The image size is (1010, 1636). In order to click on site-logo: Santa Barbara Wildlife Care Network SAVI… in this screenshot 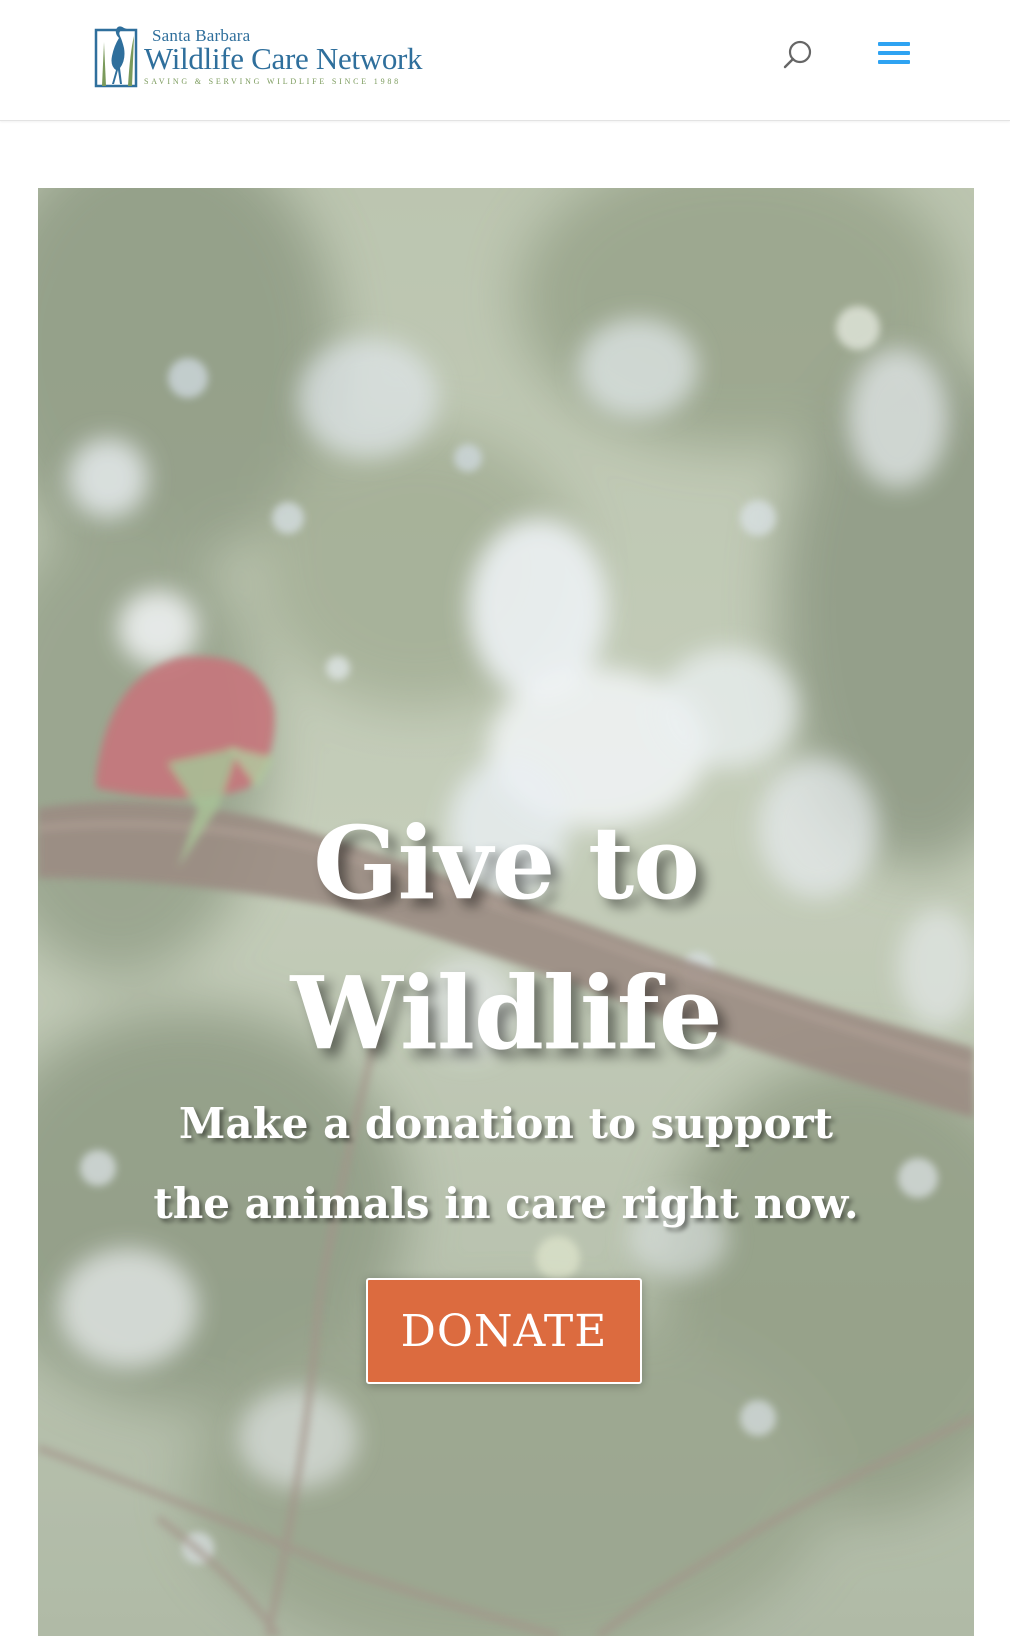, I will do `click(264, 56)`.